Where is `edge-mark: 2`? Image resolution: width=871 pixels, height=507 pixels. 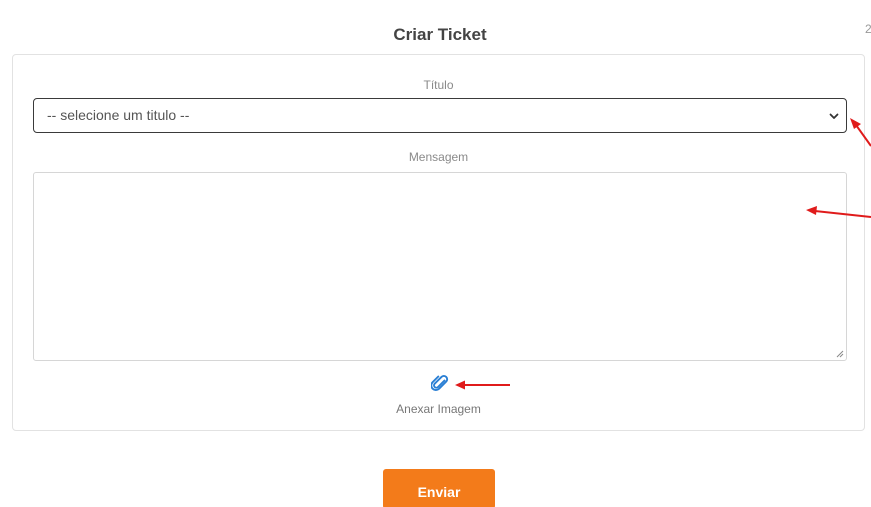
edge-mark: 2 is located at coordinates (868, 29).